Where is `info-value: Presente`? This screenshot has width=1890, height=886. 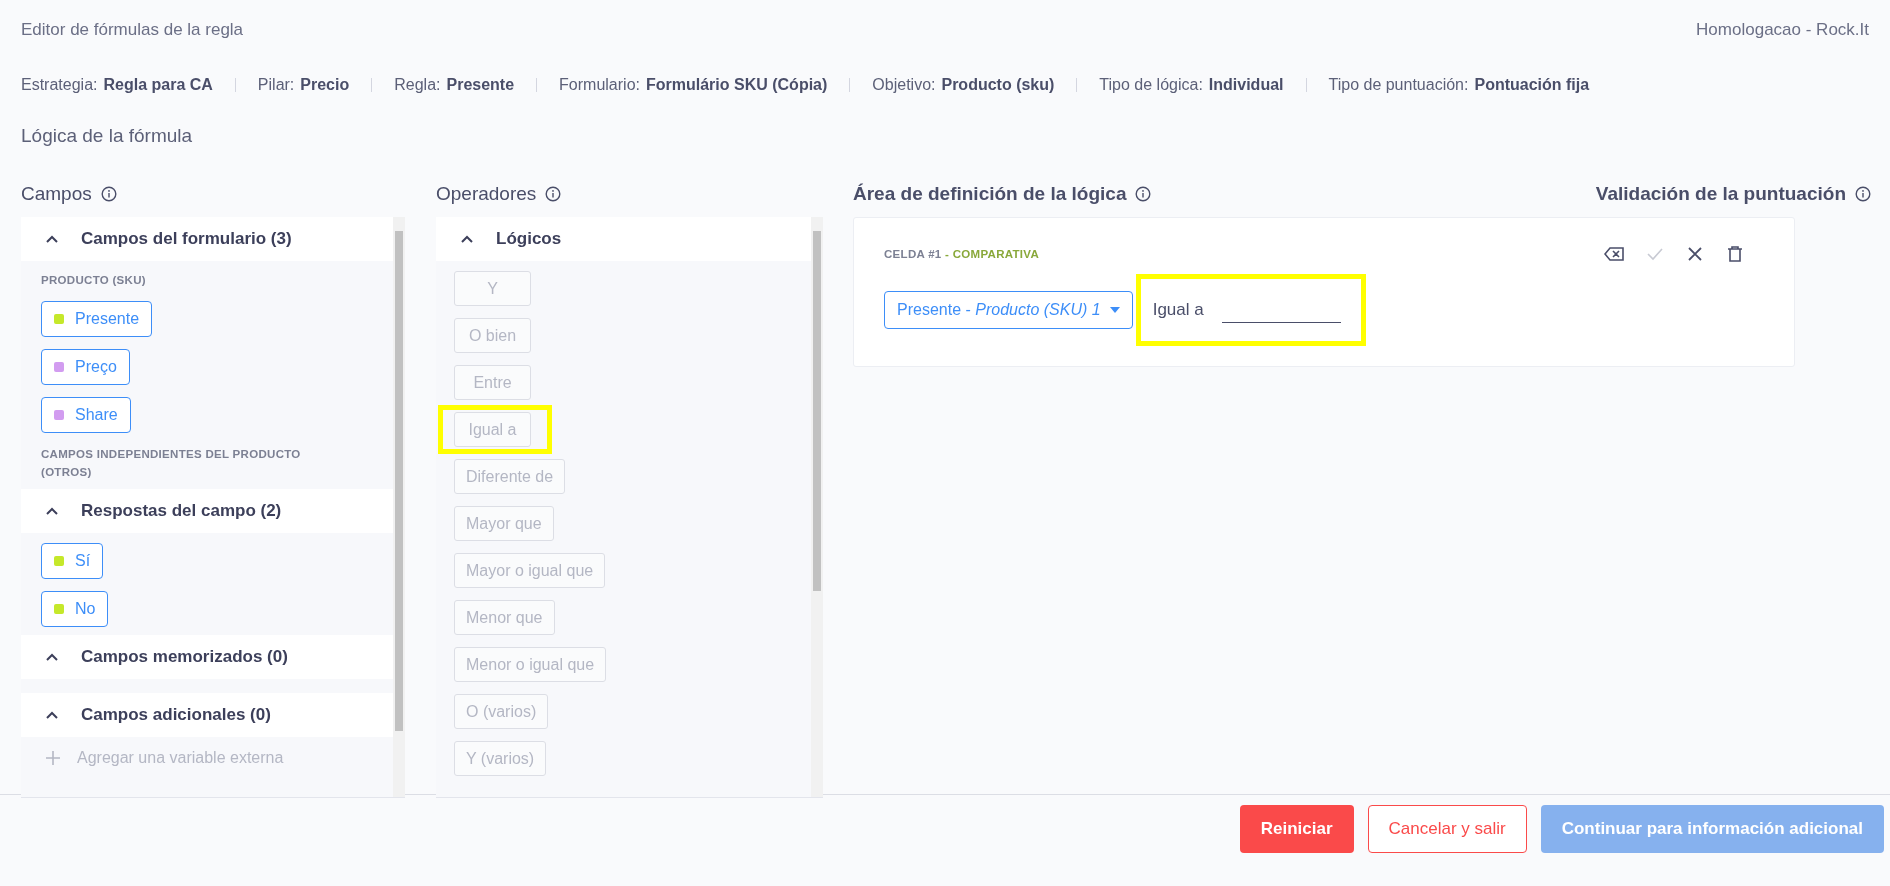 info-value: Presente is located at coordinates (480, 85).